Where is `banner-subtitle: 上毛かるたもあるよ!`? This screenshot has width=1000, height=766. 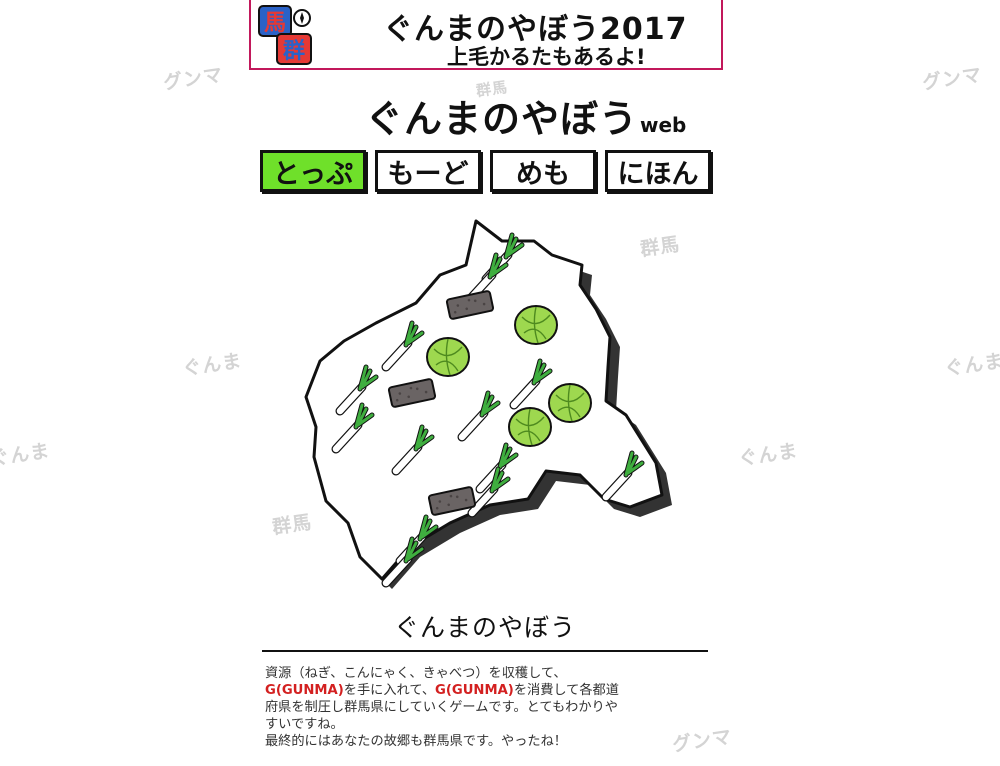
banner-subtitle: 上毛かるたもあるよ! is located at coordinates (546, 57).